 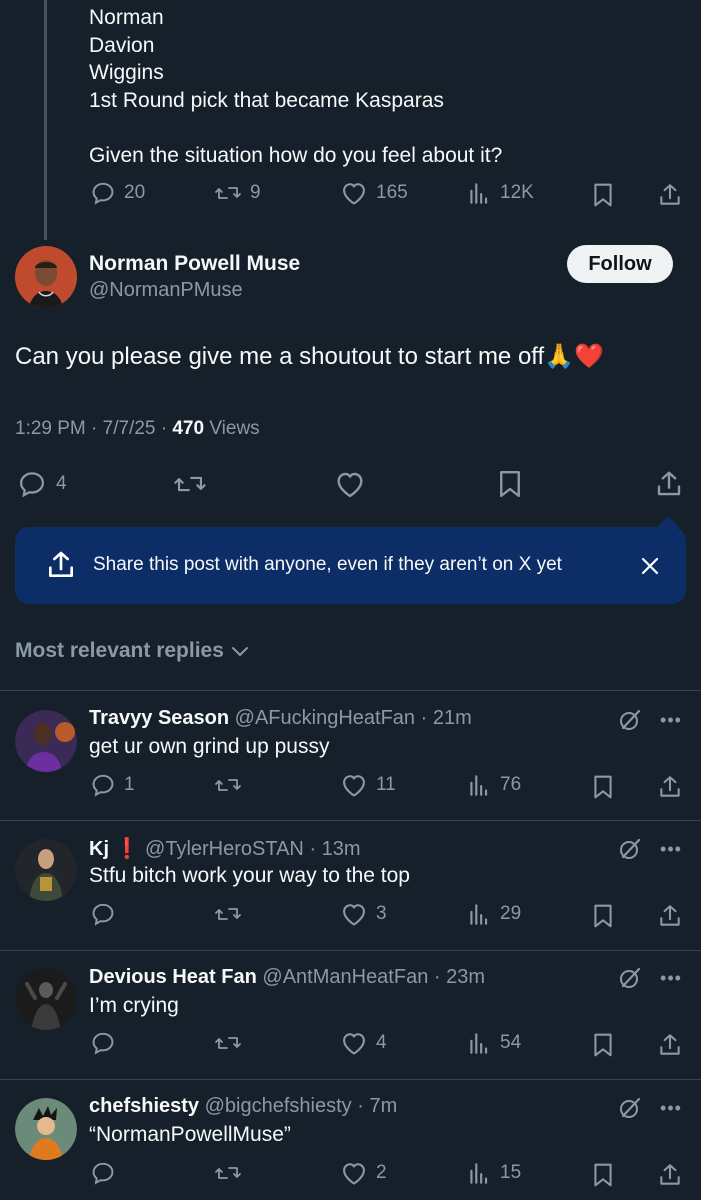 What do you see at coordinates (511, 1172) in the screenshot?
I see `views-count: 15` at bounding box center [511, 1172].